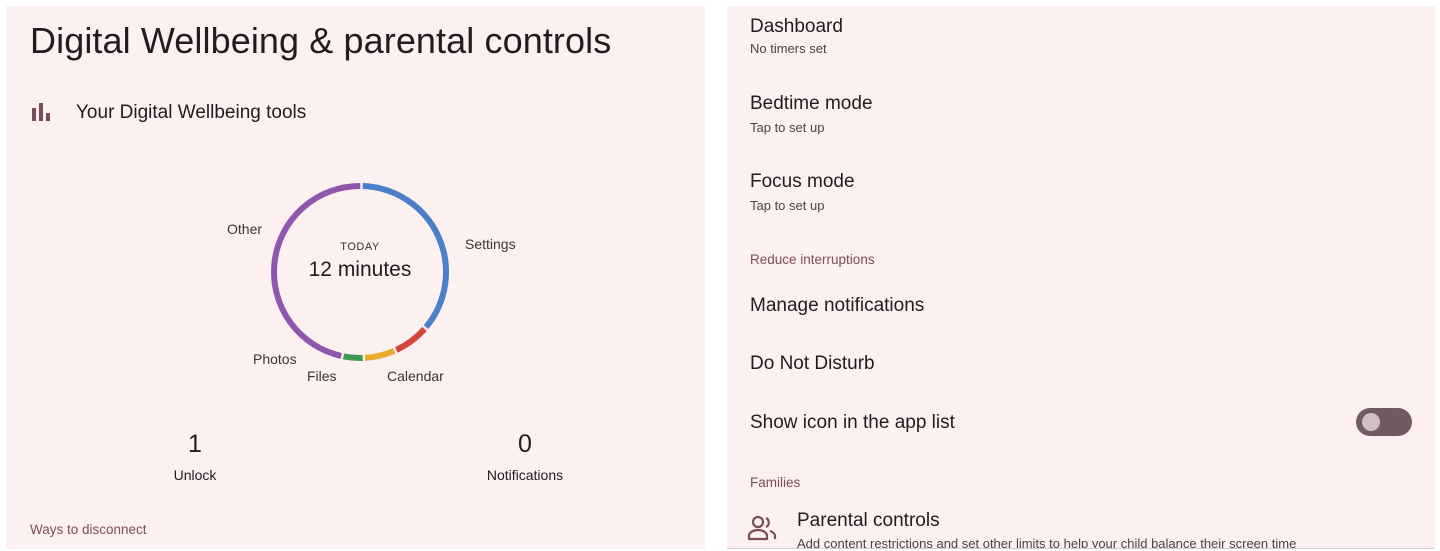  Describe the element at coordinates (1081, 548) in the screenshot. I see `bottom-divider` at that location.